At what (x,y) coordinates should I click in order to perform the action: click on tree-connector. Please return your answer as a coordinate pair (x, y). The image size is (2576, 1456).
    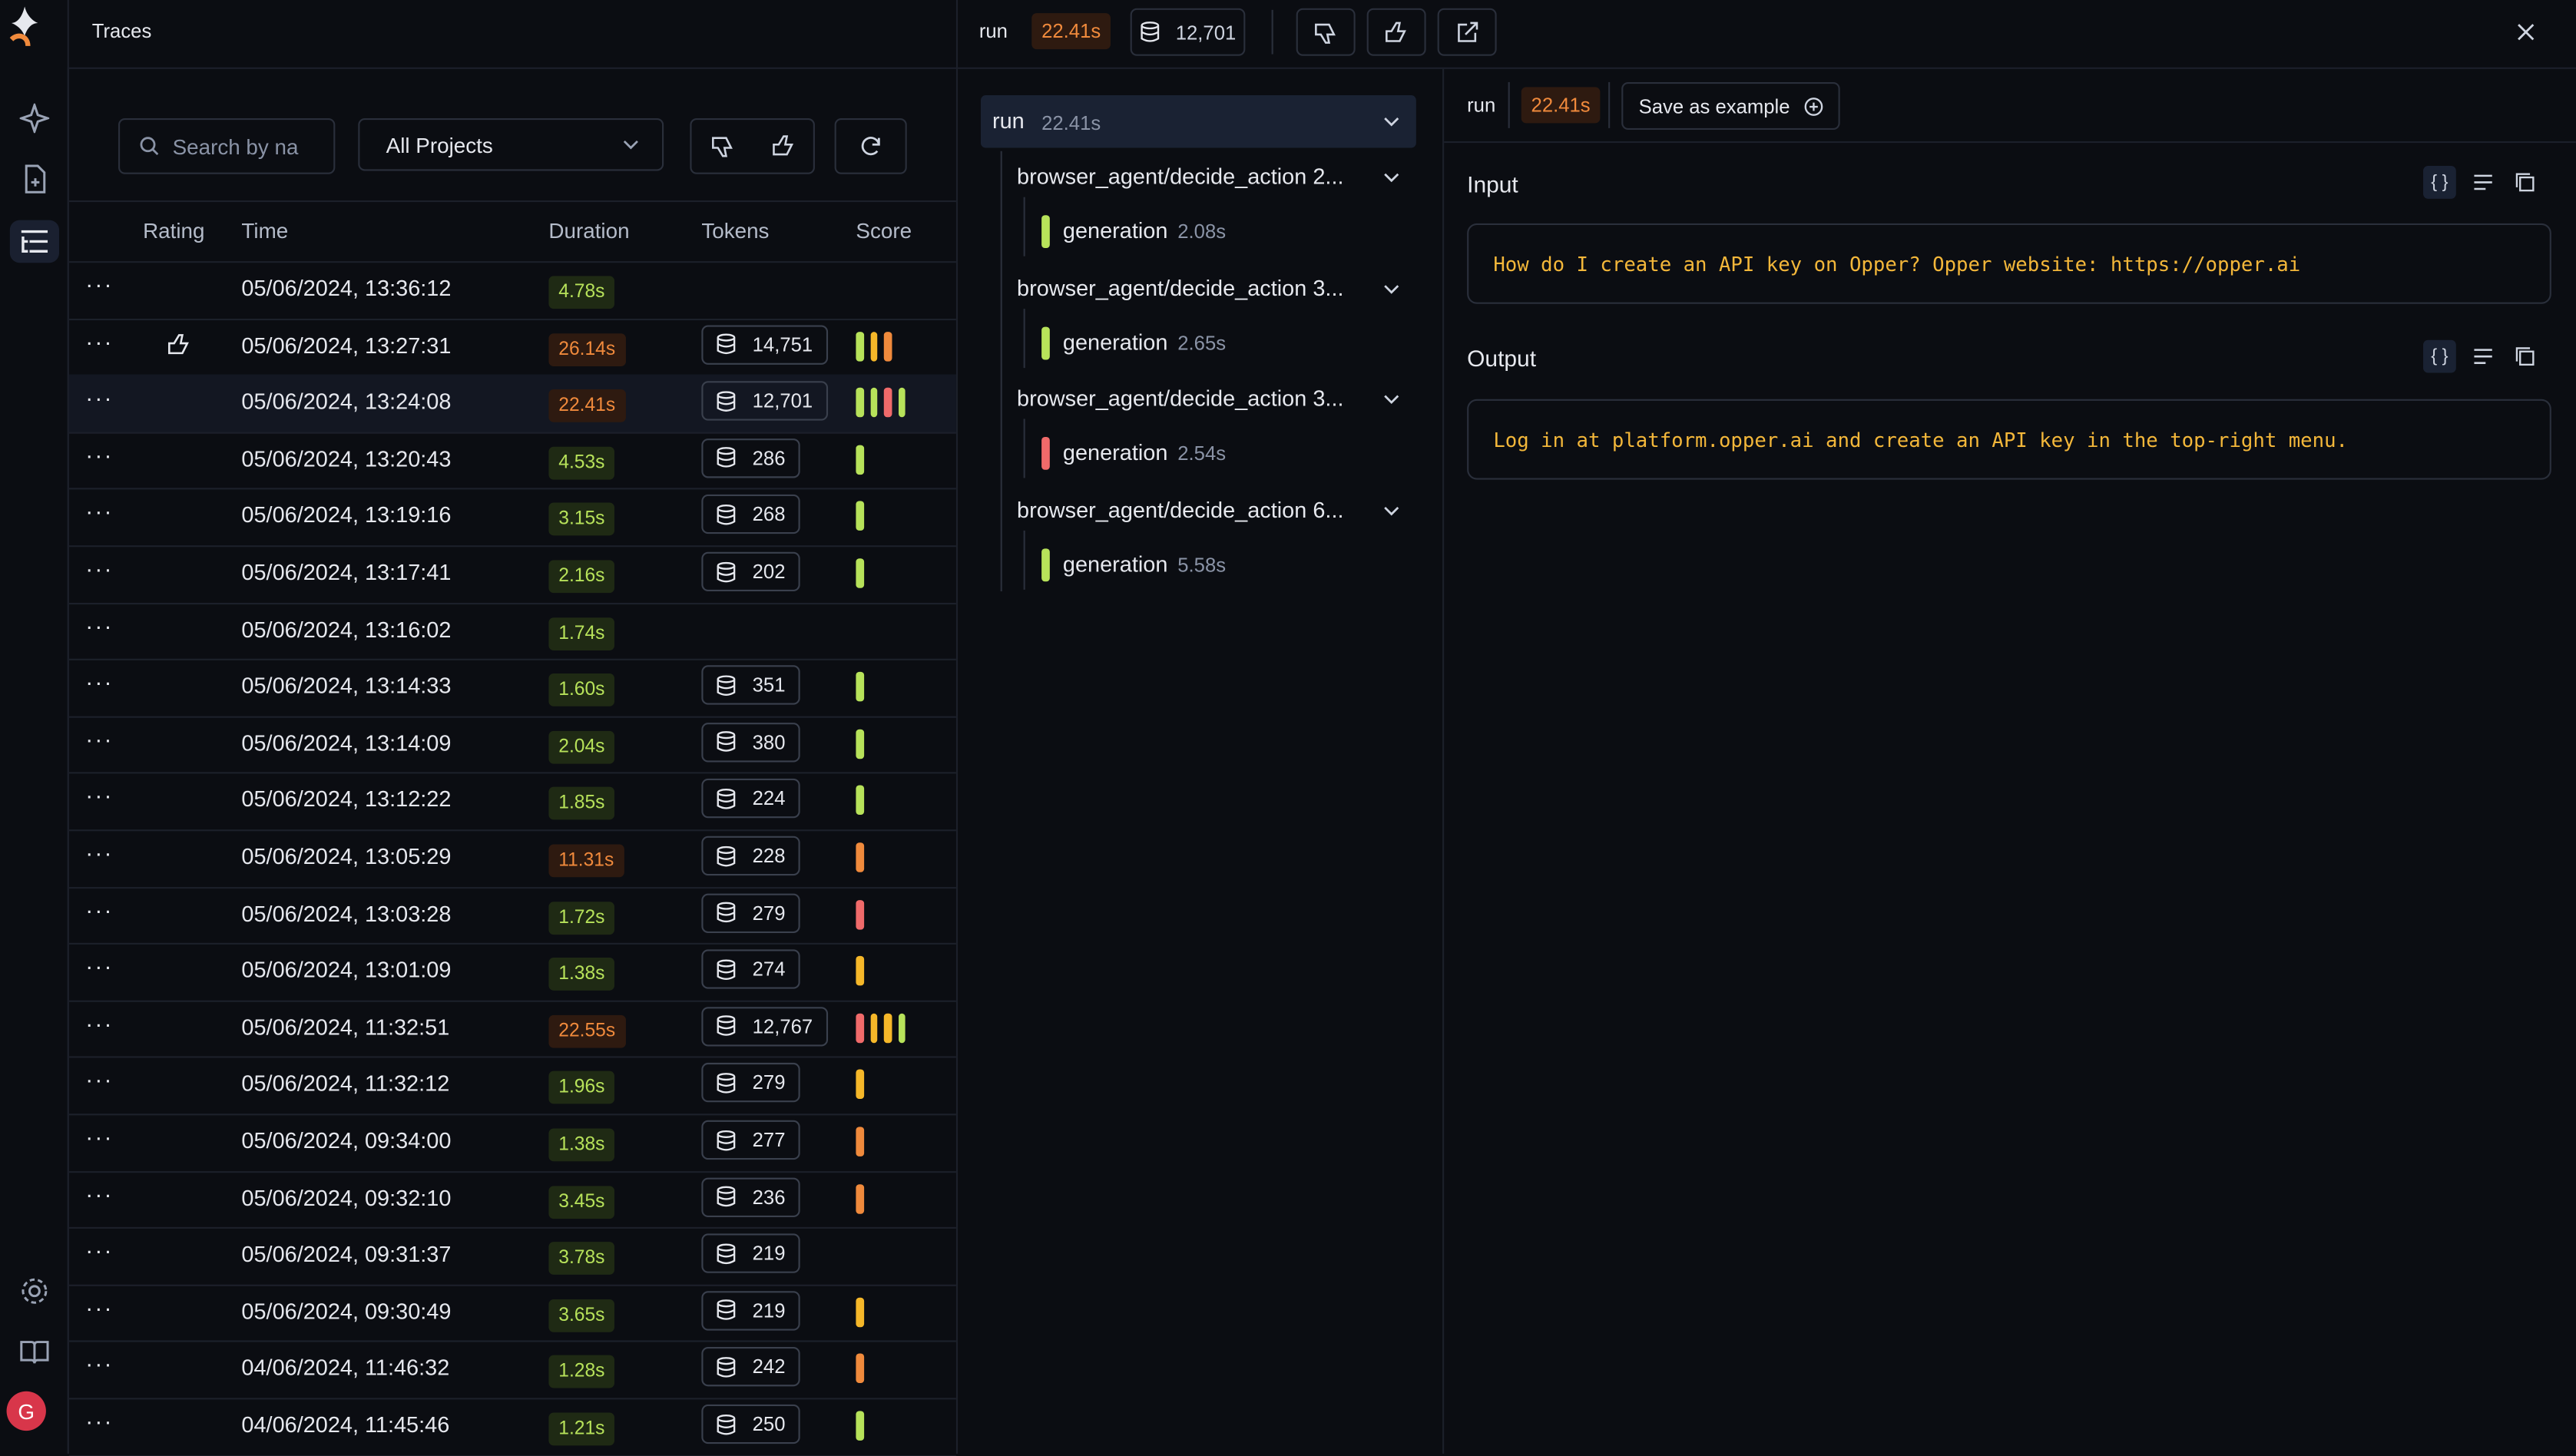
    Looking at the image, I should click on (1024, 559).